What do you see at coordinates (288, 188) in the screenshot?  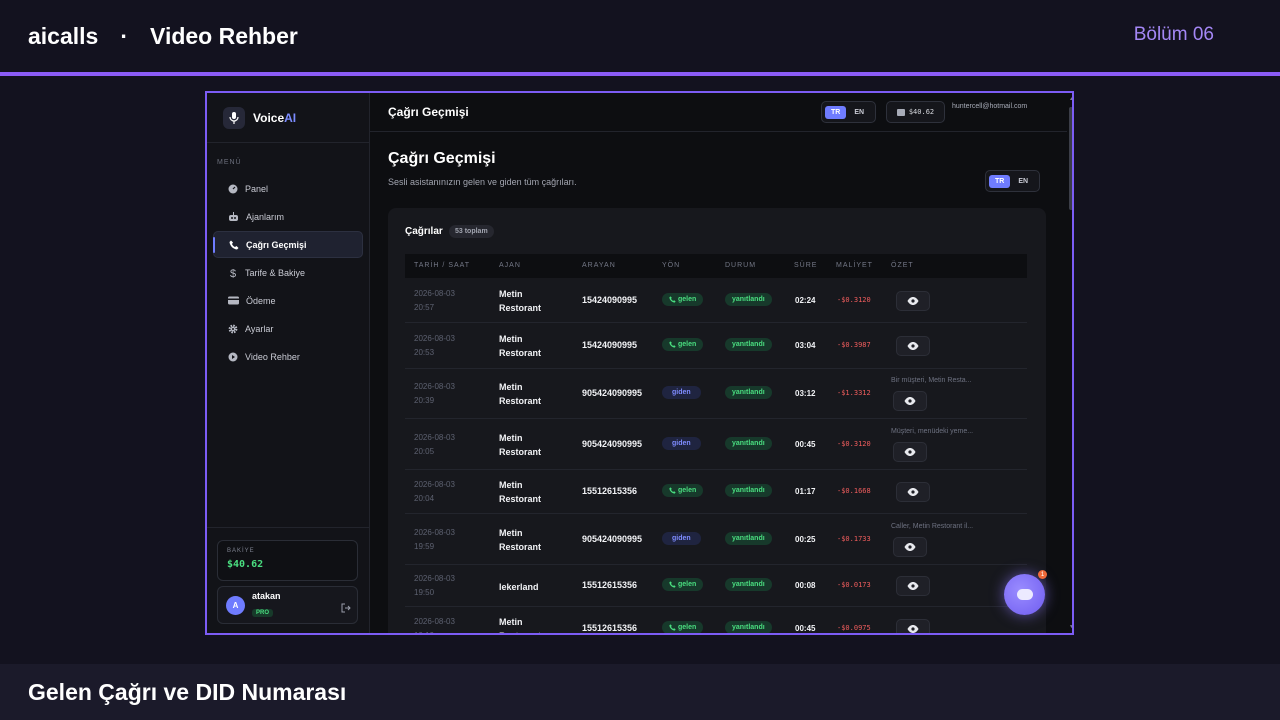 I see `sidebar-item-dashboard: Panel` at bounding box center [288, 188].